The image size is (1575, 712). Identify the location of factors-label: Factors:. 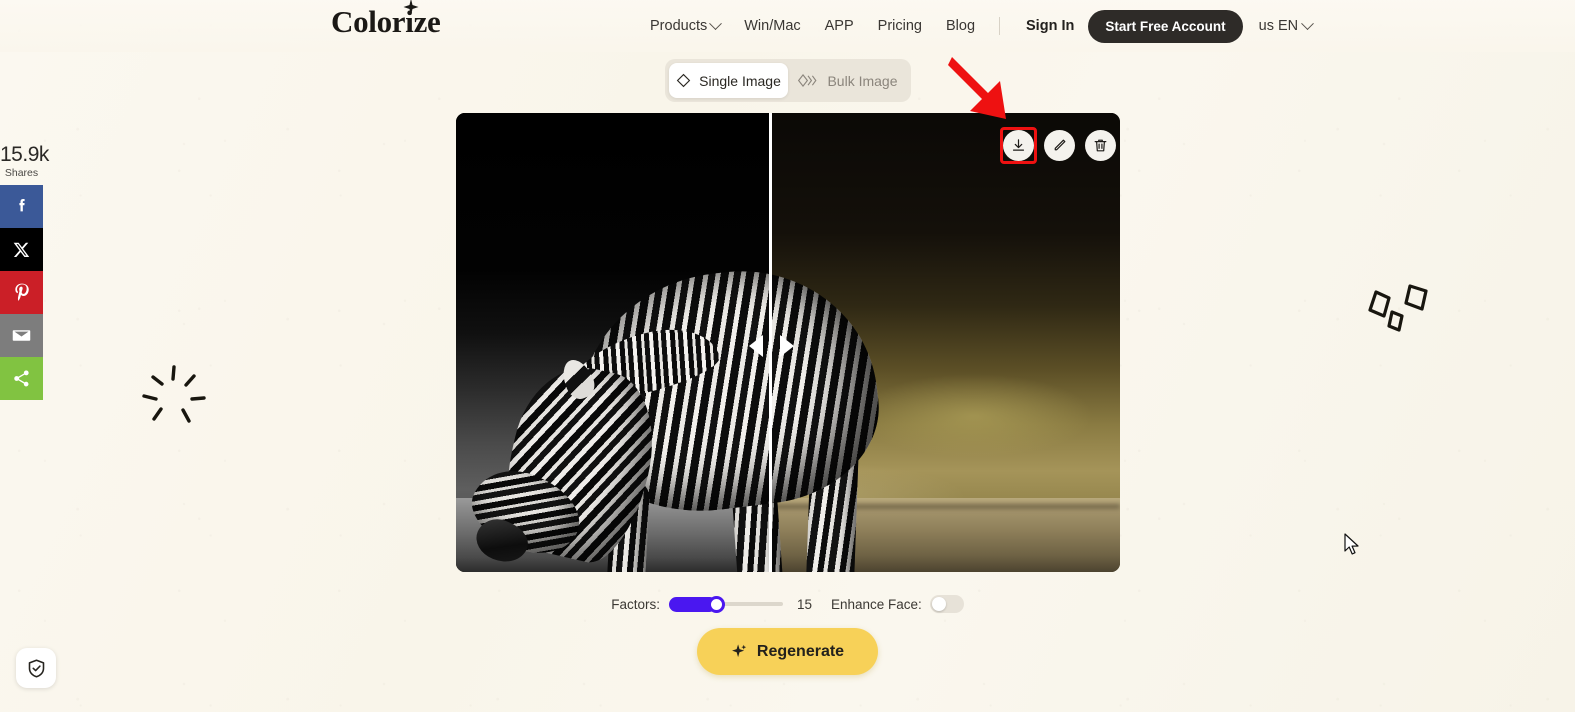
(635, 604).